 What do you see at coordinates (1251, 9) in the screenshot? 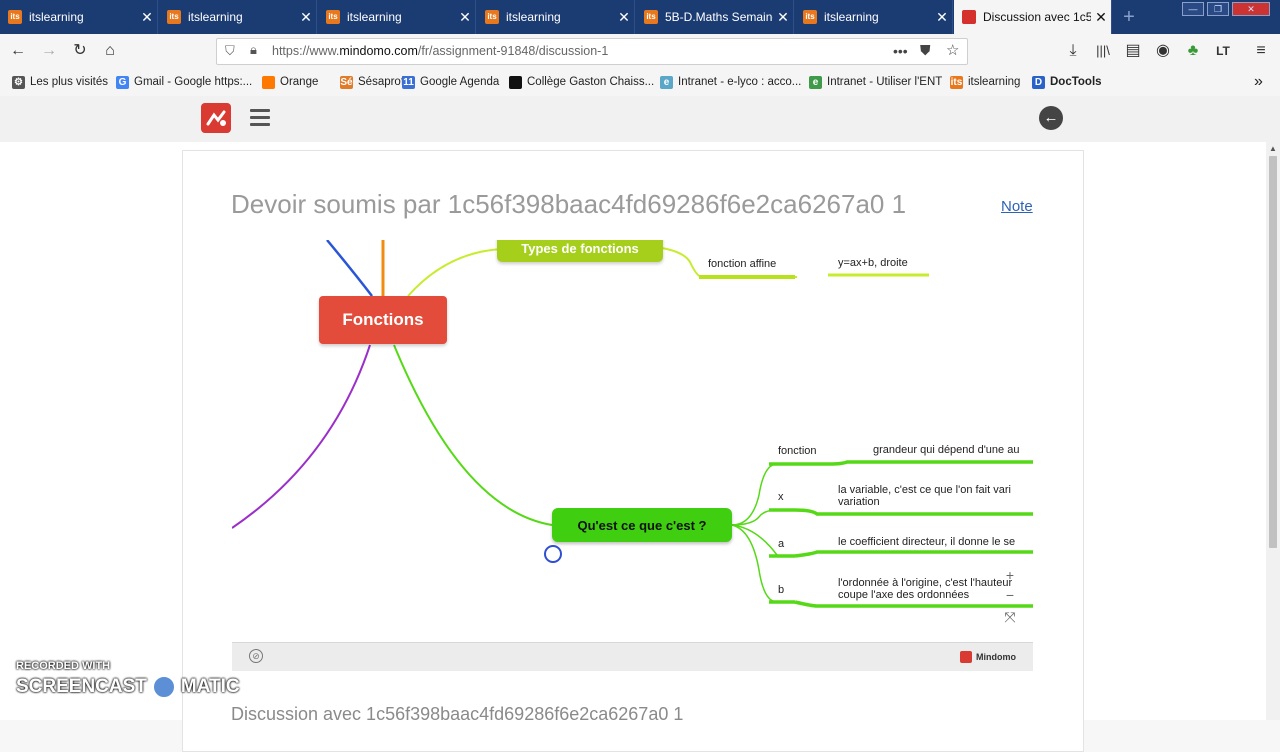
I see `close-window-button: ✕` at bounding box center [1251, 9].